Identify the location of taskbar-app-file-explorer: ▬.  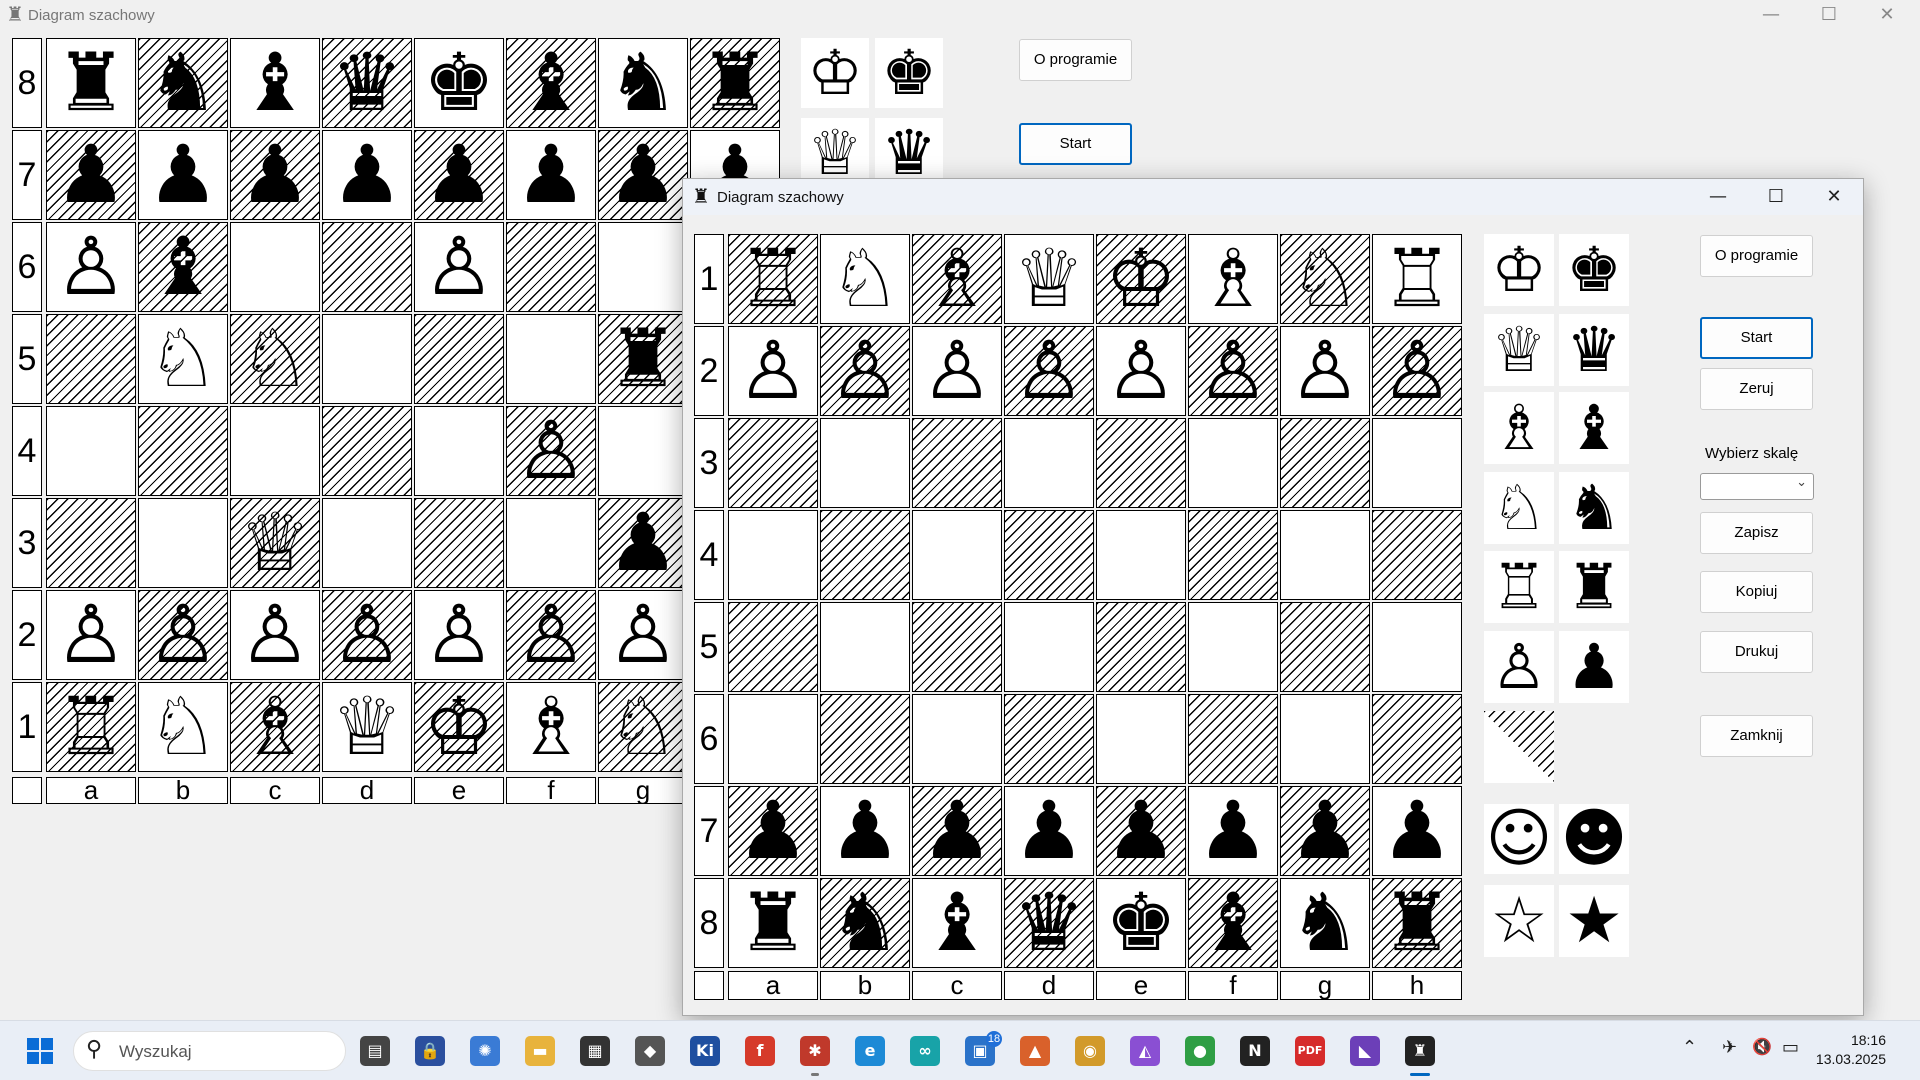
(540, 1051).